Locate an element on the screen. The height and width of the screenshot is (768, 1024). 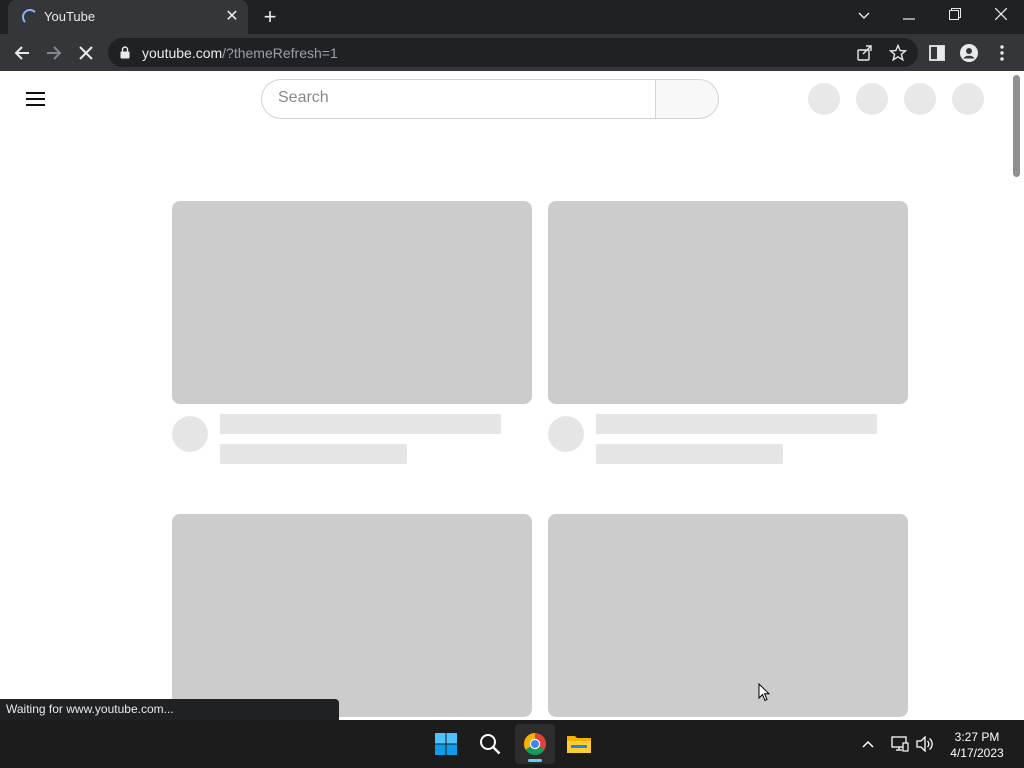
back-button is located at coordinates (22, 53).